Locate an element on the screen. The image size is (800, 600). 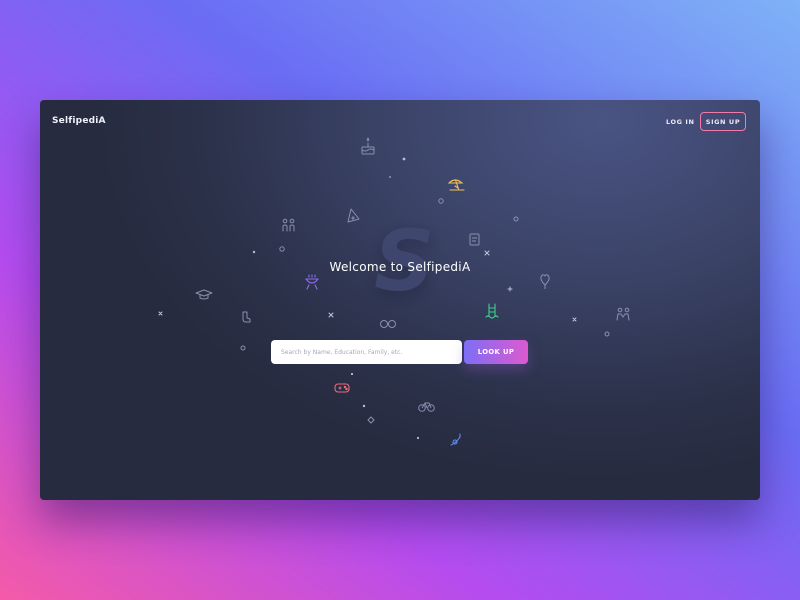
pizza-icon is located at coordinates (353, 215).